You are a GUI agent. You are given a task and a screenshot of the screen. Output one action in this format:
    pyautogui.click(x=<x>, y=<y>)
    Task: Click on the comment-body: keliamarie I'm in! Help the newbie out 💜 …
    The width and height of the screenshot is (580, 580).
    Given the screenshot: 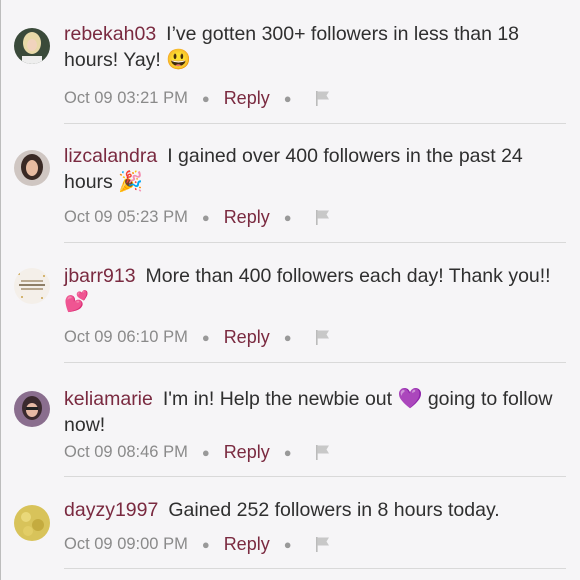 What is the action you would take?
    pyautogui.click(x=314, y=412)
    